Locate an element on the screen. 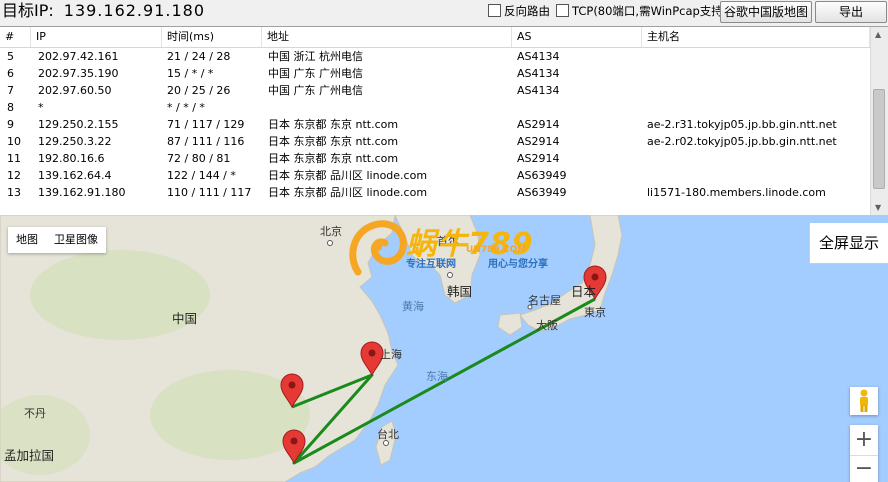  tcp-checkbox: TCP(80端口,需WinPcap支持) is located at coordinates (641, 11).